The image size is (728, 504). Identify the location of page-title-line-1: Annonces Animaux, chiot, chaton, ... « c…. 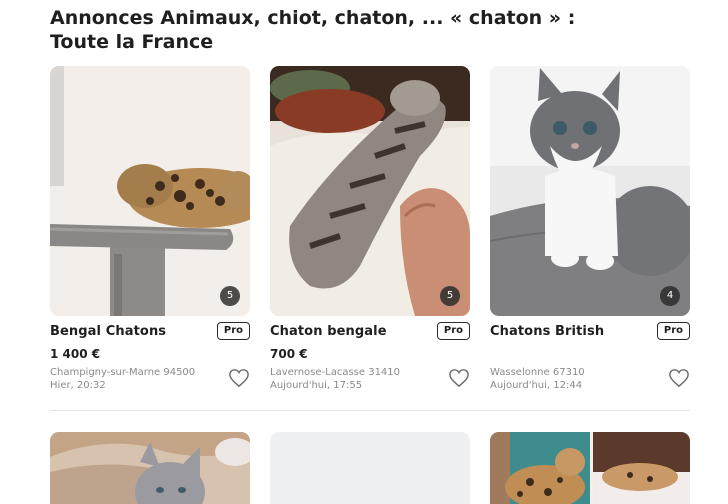
(313, 18).